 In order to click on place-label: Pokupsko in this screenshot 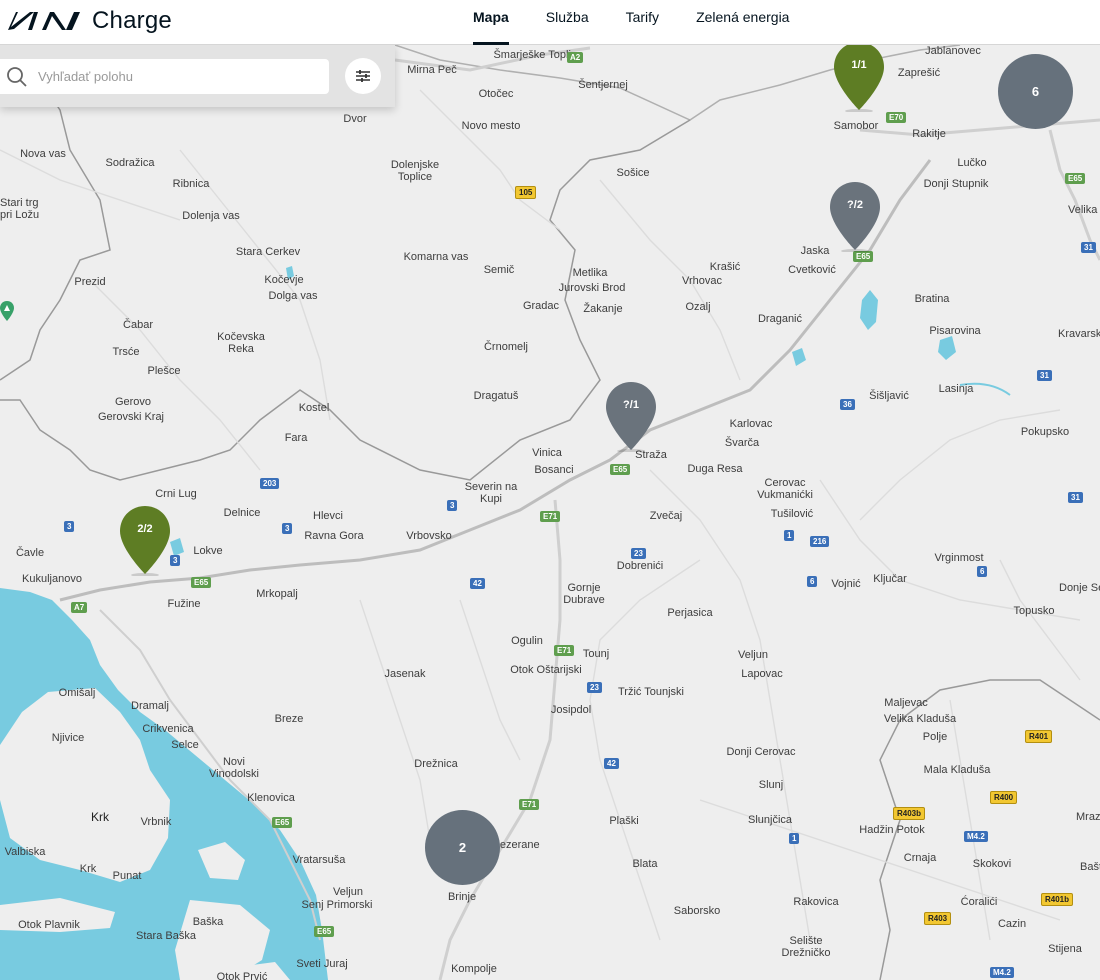, I will do `click(1045, 432)`.